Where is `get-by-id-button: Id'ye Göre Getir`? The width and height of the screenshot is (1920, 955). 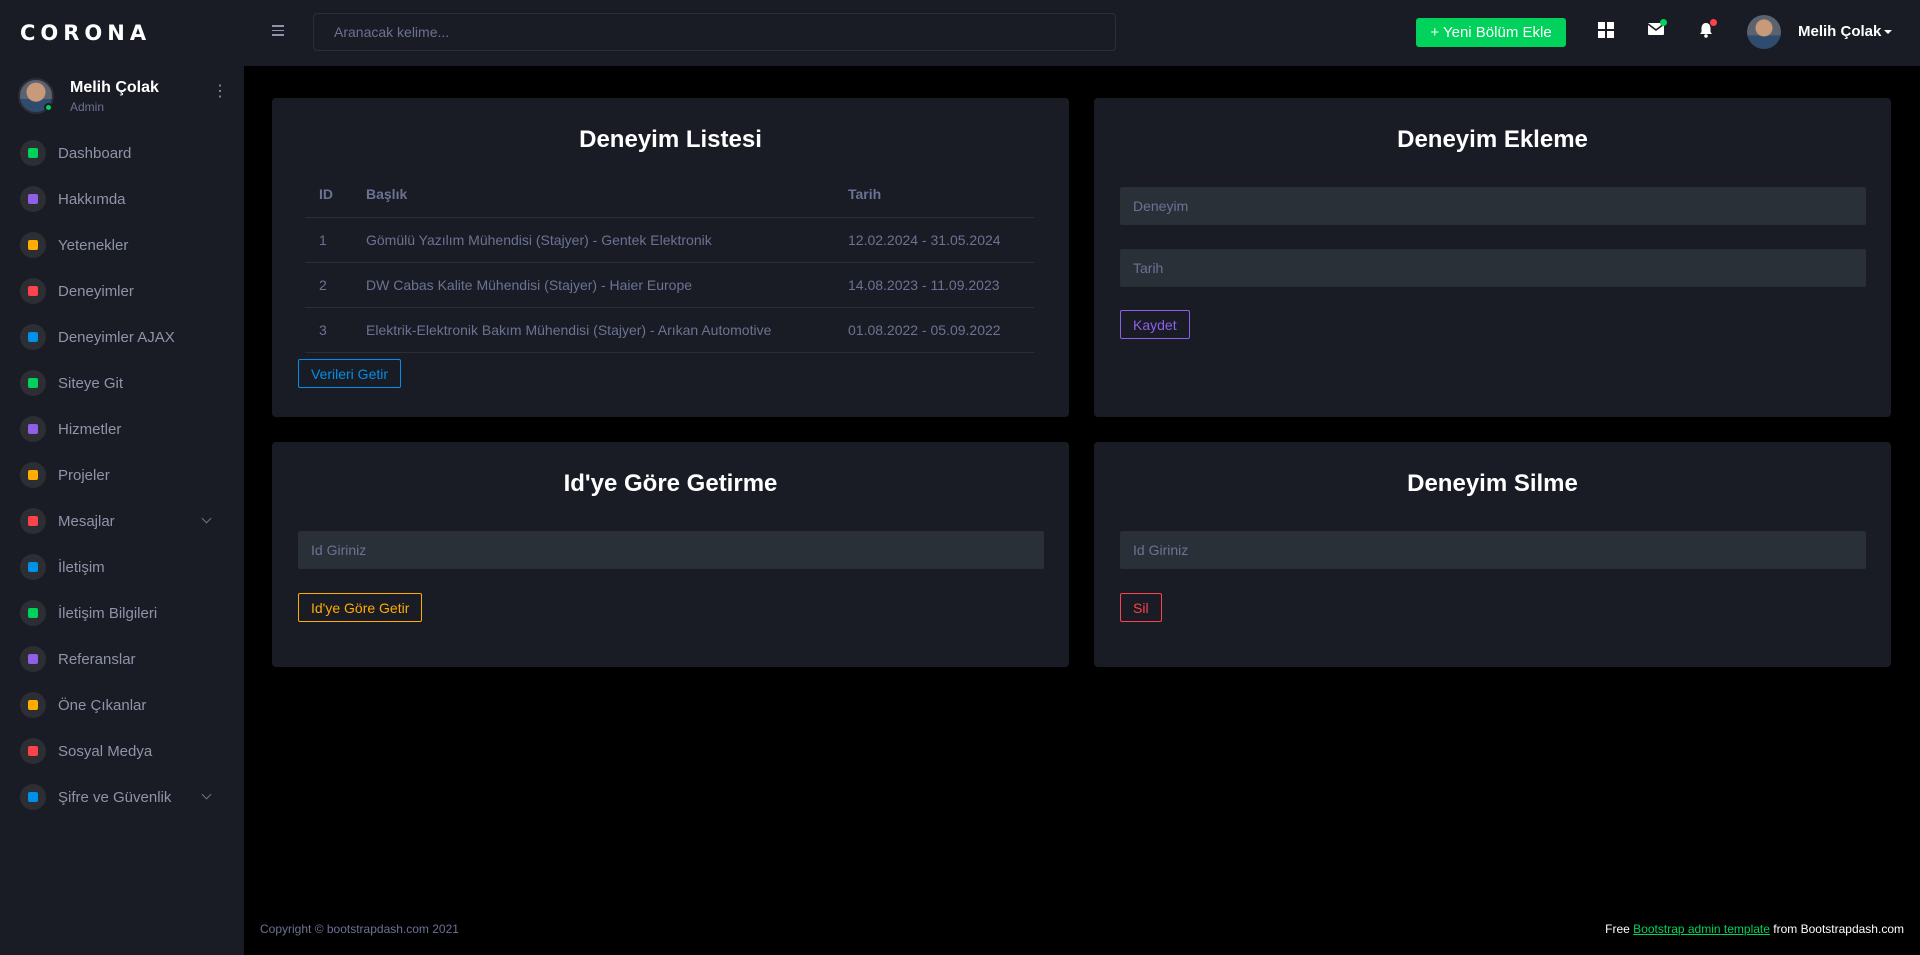
get-by-id-button: Id'ye Göre Getir is located at coordinates (360, 607).